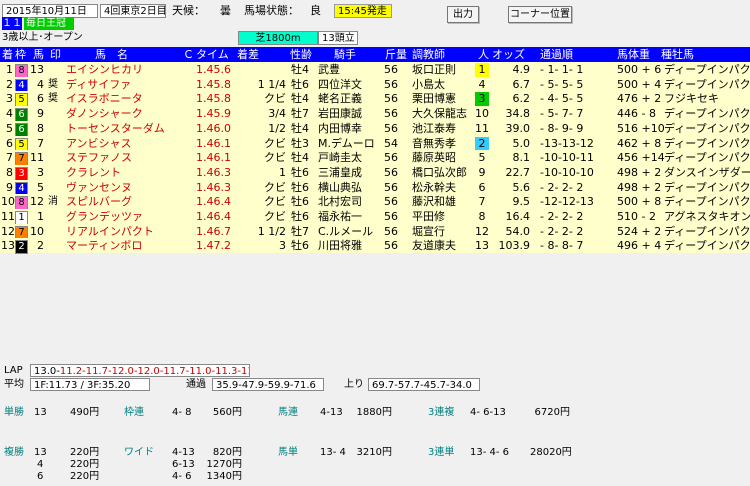 The width and height of the screenshot is (750, 486). Describe the element at coordinates (300, 114) in the screenshot. I see `sex-age-cell: 牡7` at that location.